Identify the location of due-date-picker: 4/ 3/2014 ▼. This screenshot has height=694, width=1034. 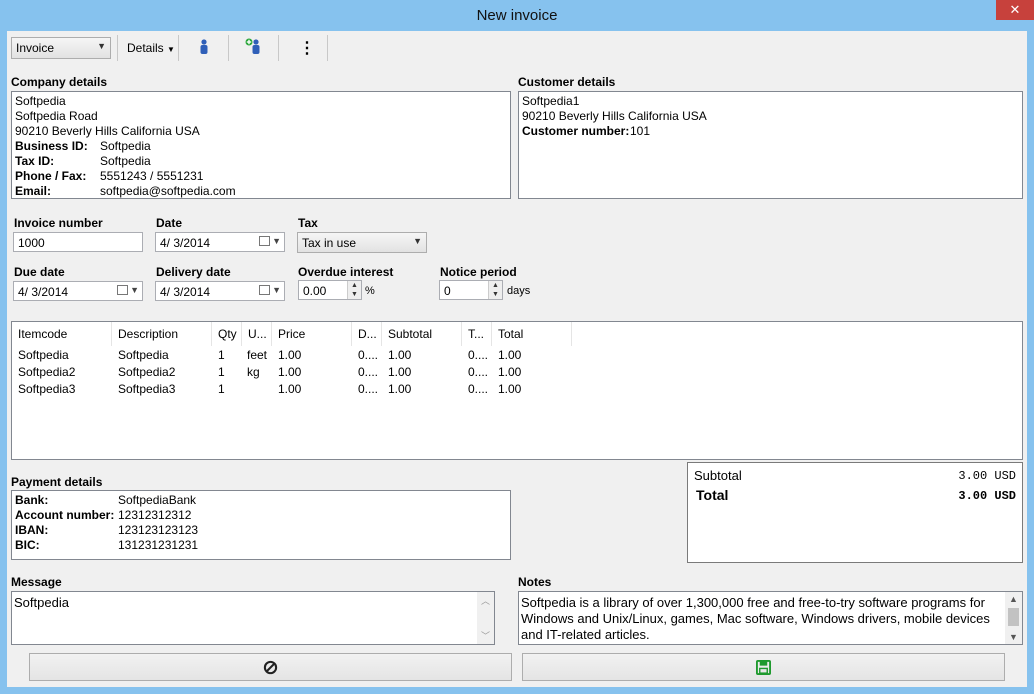
(78, 291).